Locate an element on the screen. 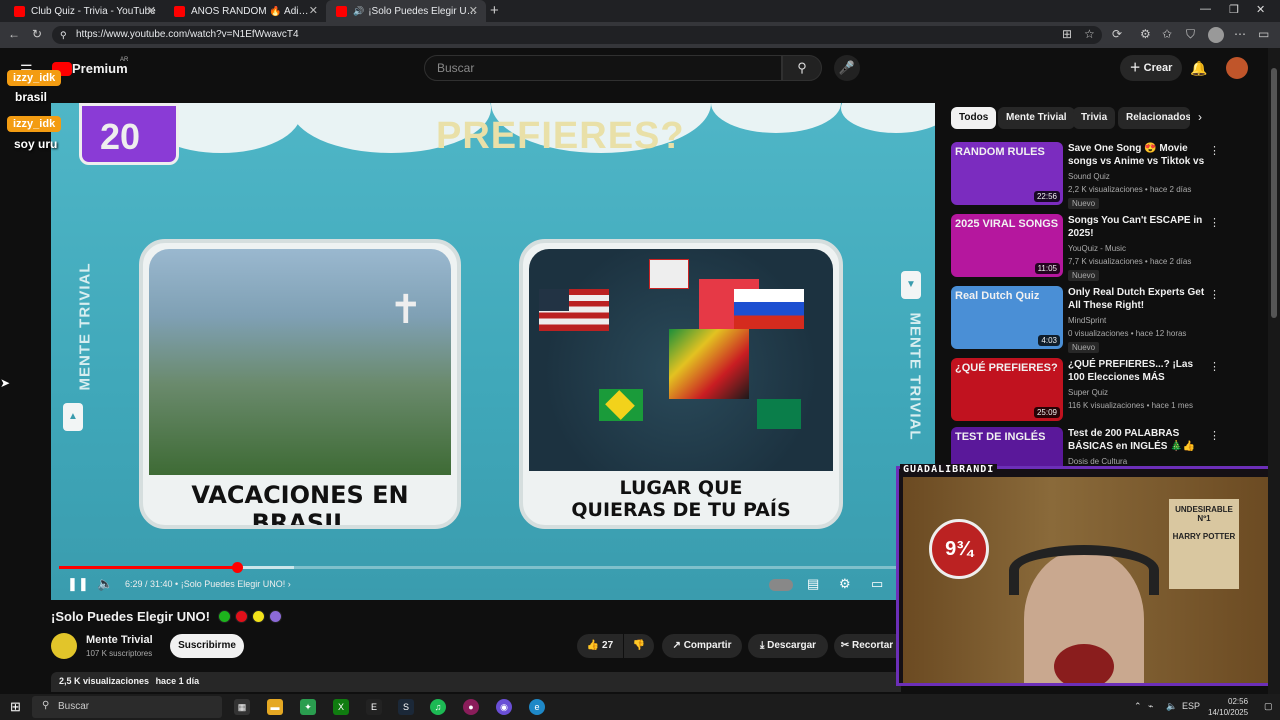 The image size is (1280, 720). taskbar-search: Buscar is located at coordinates (127, 707).